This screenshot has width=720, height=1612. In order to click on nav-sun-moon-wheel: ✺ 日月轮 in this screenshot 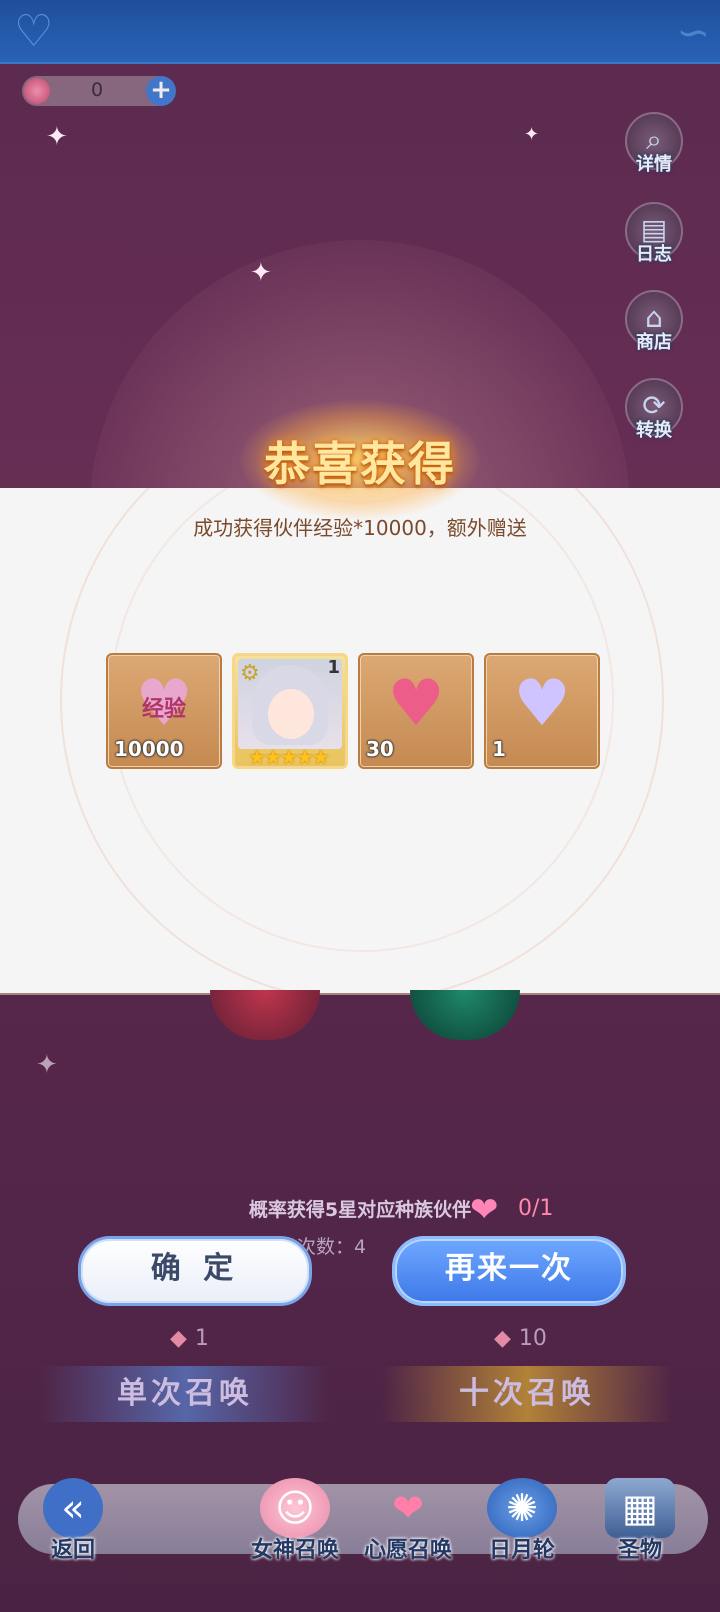, I will do `click(522, 1534)`.